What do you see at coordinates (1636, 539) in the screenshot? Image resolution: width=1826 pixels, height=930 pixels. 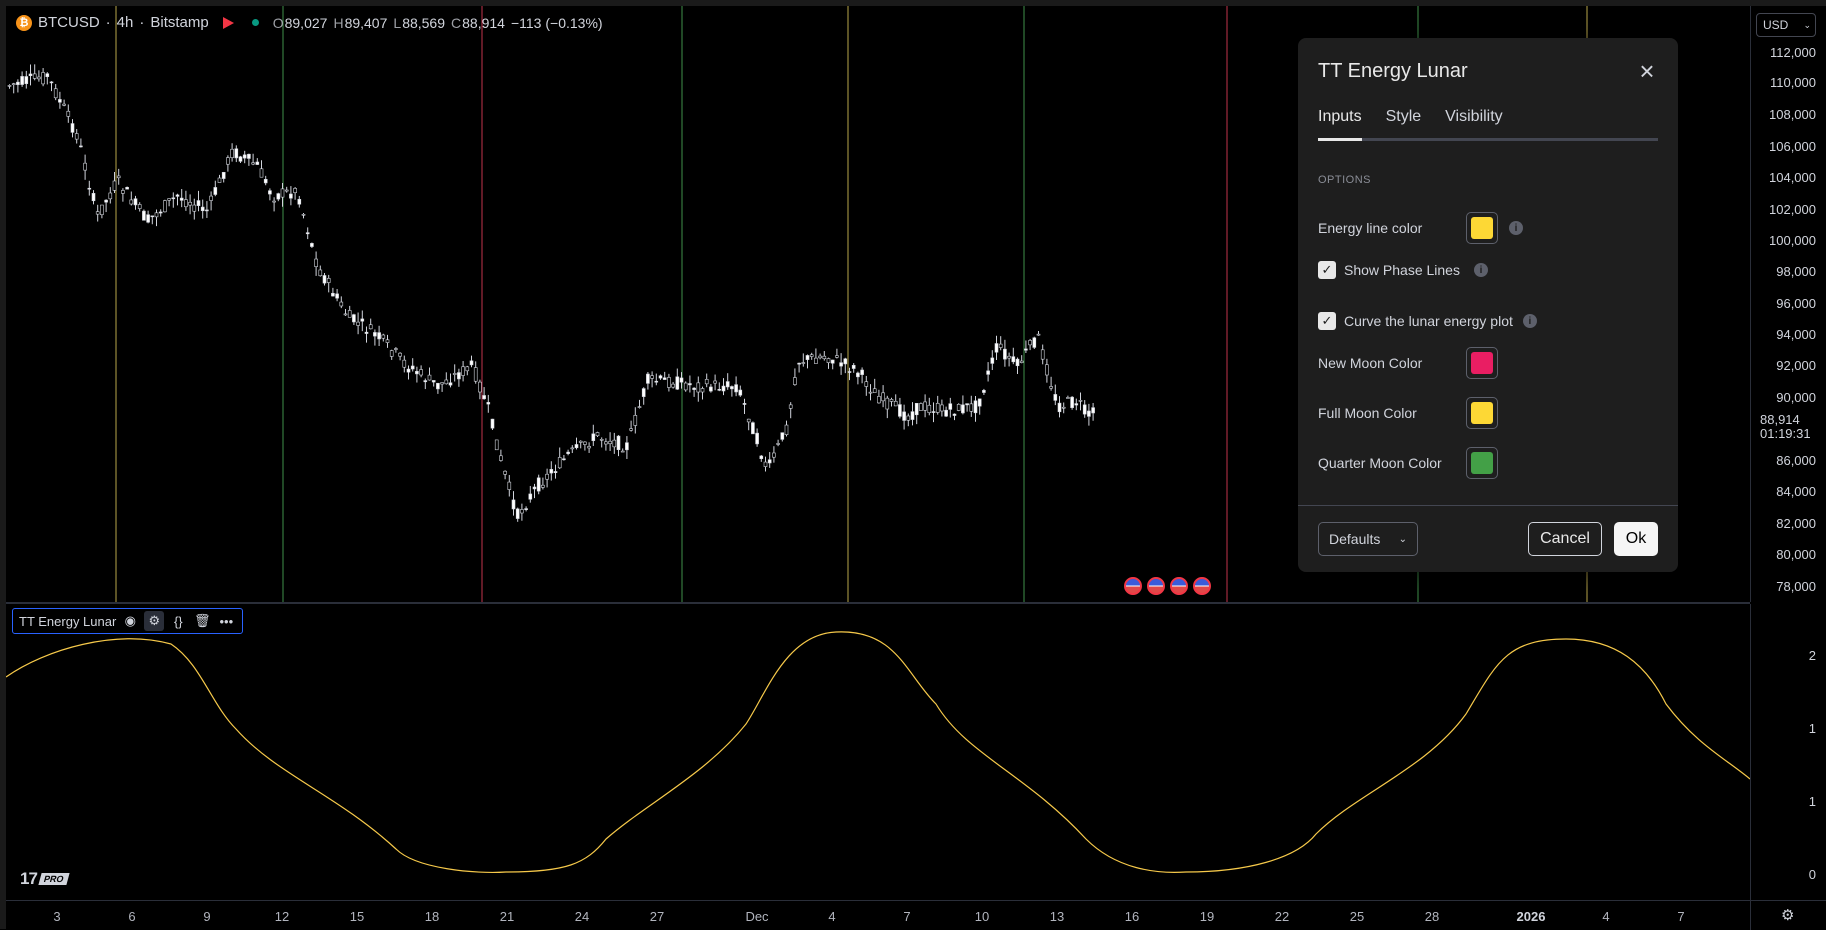 I see `ok-button: Ok` at bounding box center [1636, 539].